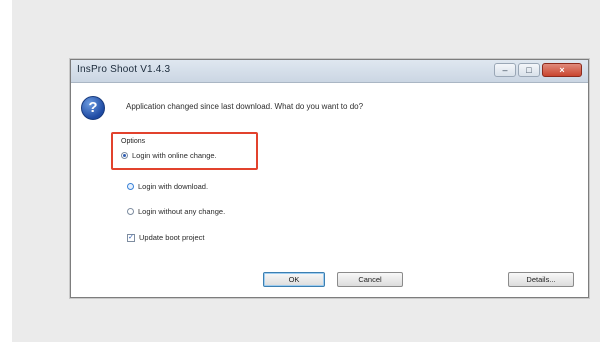 Image resolution: width=600 pixels, height=342 pixels. Describe the element at coordinates (174, 155) in the screenshot. I see `option-label: Login with online change.` at that location.